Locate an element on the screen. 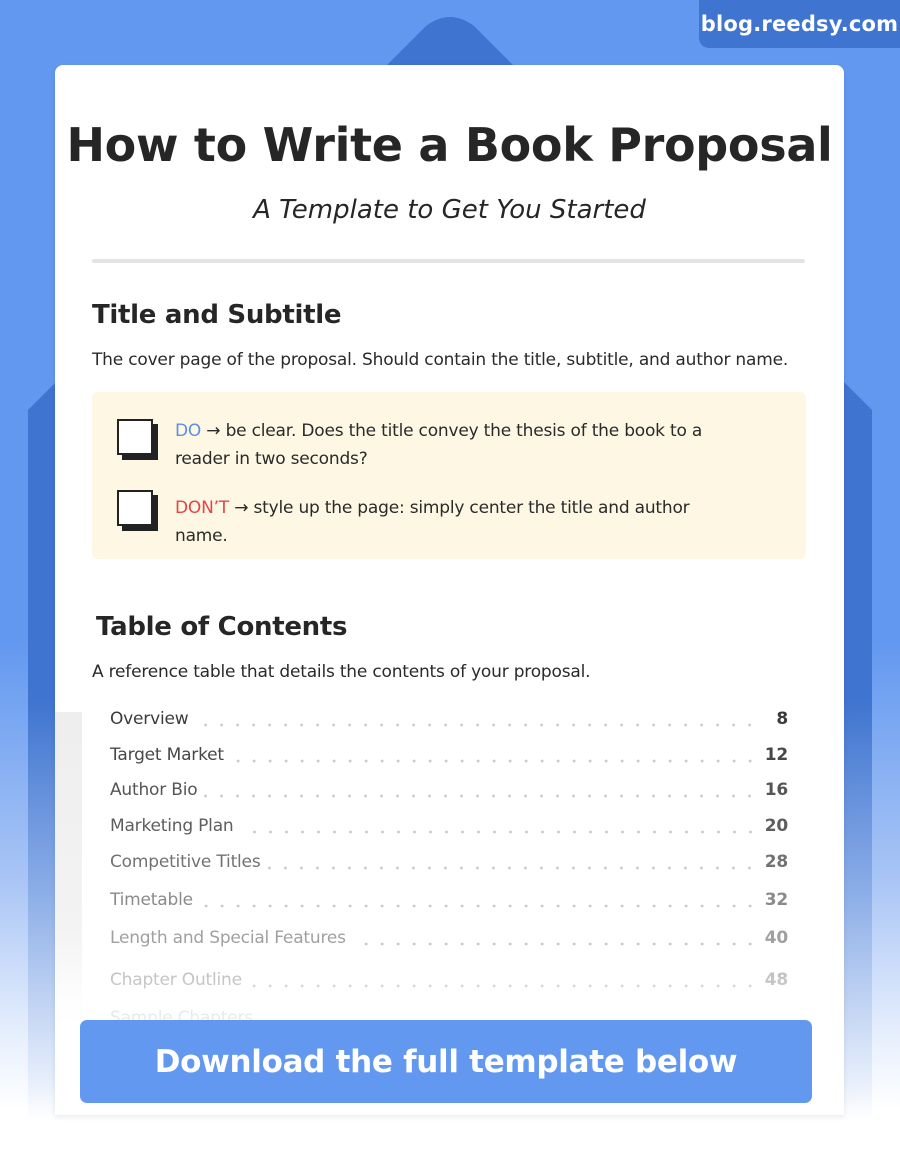  toc-label: Marketing Plan is located at coordinates (172, 826).